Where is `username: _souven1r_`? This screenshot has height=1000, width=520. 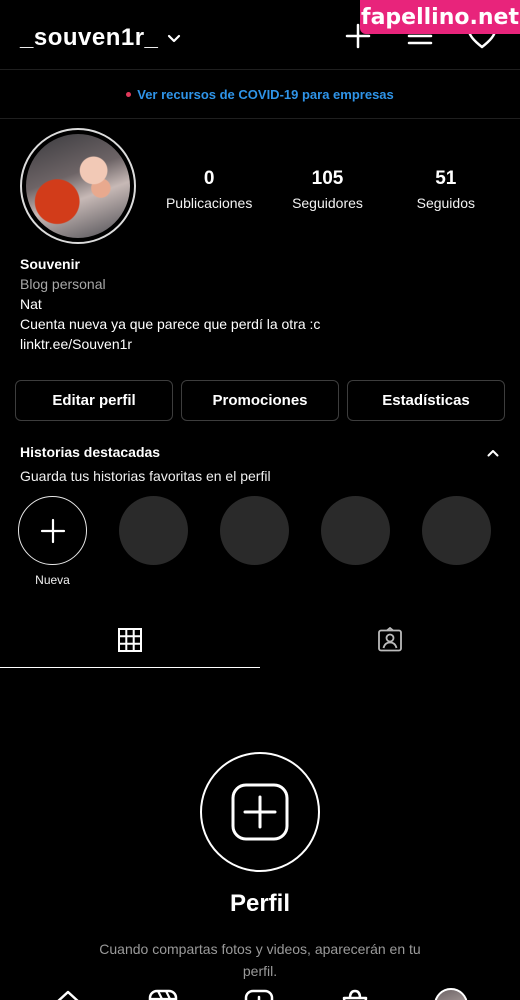 username: _souven1r_ is located at coordinates (89, 37).